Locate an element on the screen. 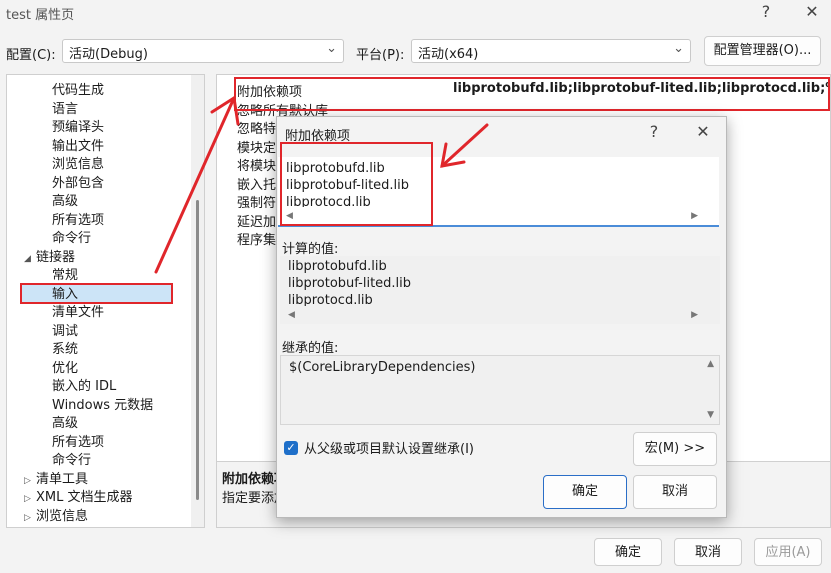  arrow-to-textarea is located at coordinates (464, 145).